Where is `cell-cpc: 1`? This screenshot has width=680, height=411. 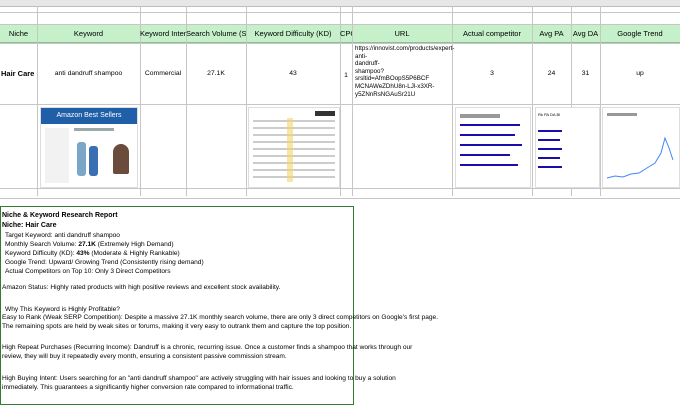 cell-cpc: 1 is located at coordinates (346, 76).